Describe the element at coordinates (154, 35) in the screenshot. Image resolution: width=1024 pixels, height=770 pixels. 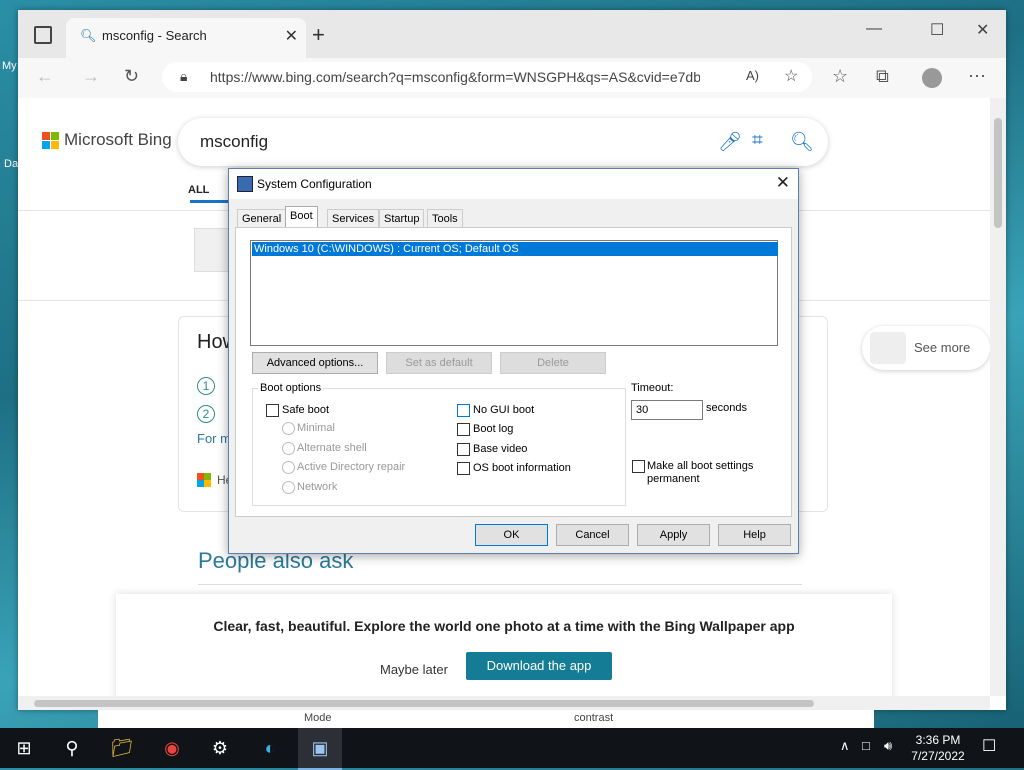
I see `tab-title: msconfig - Search` at that location.